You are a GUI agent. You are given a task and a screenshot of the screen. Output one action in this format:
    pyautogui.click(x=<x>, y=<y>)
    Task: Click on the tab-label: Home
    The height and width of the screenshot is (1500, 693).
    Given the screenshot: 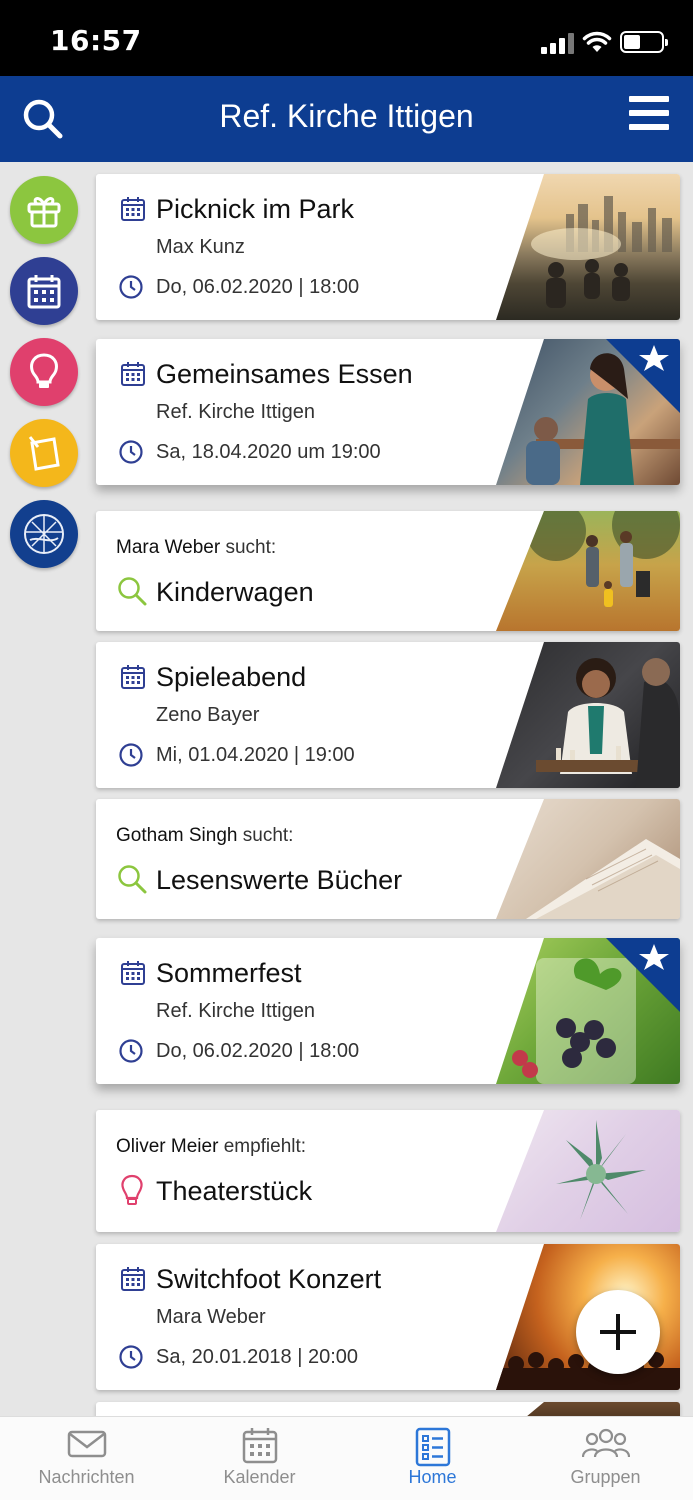 What is the action you would take?
    pyautogui.click(x=432, y=1477)
    